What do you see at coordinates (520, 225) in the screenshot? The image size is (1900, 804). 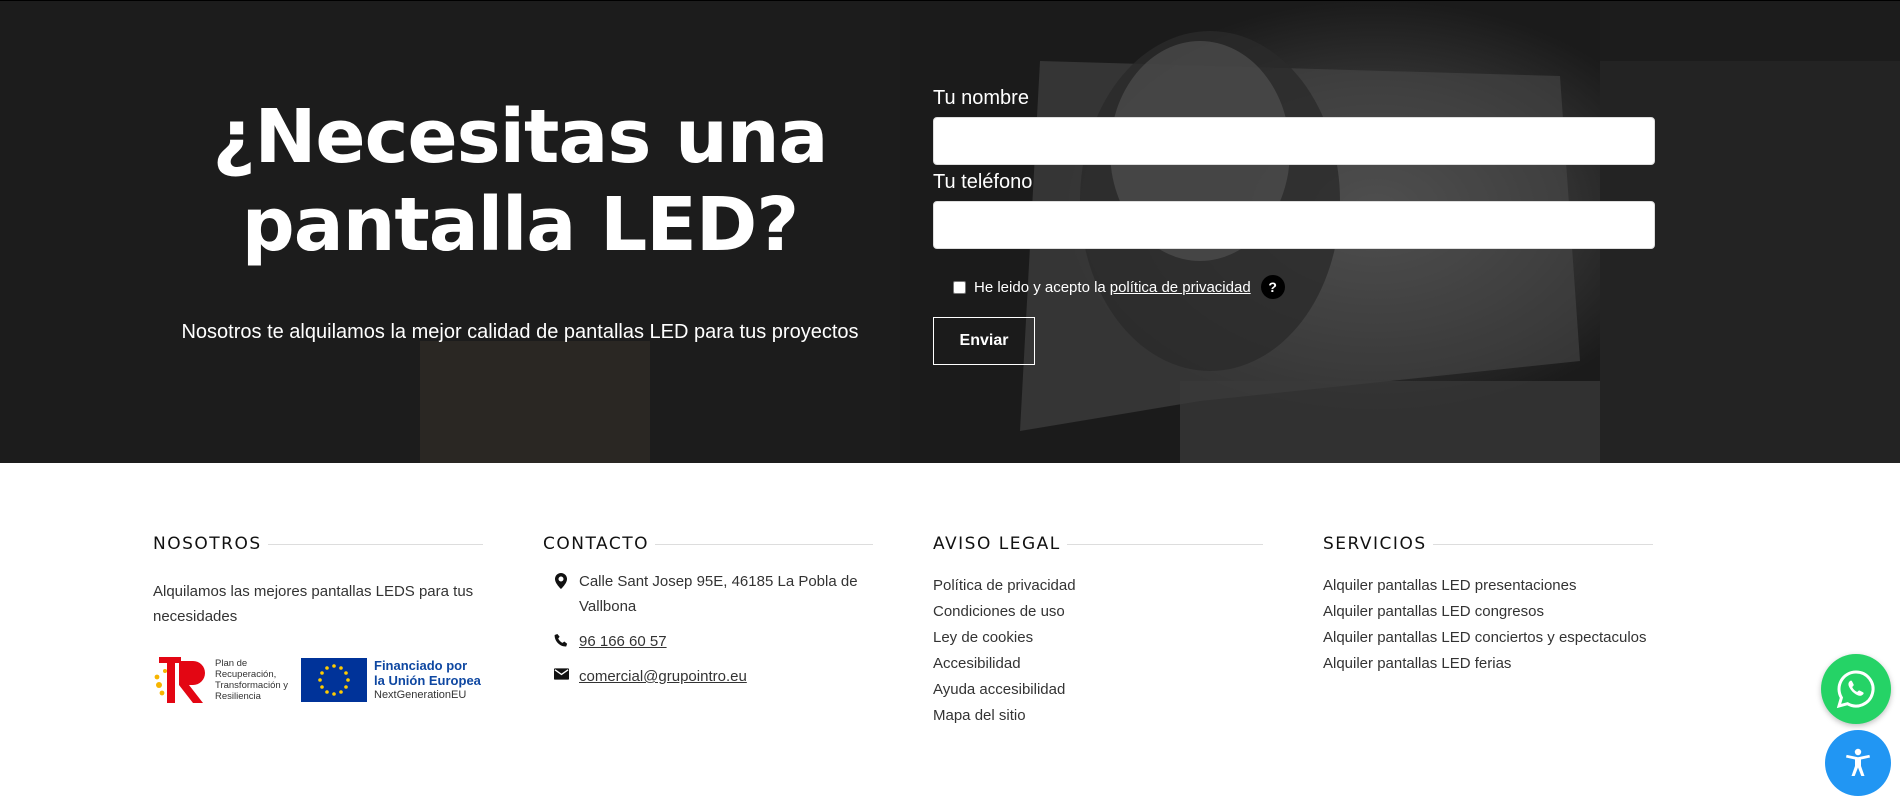 I see `hero-title-line-2: pantalla LED?` at bounding box center [520, 225].